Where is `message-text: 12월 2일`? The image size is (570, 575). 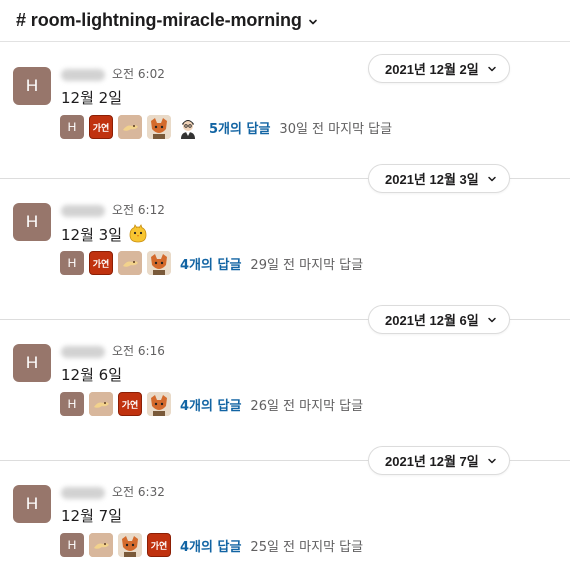
message-text: 12월 2일 is located at coordinates (91, 97).